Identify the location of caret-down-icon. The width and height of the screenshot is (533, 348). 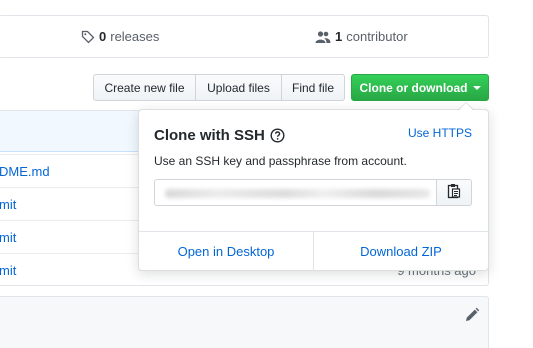
(476, 88).